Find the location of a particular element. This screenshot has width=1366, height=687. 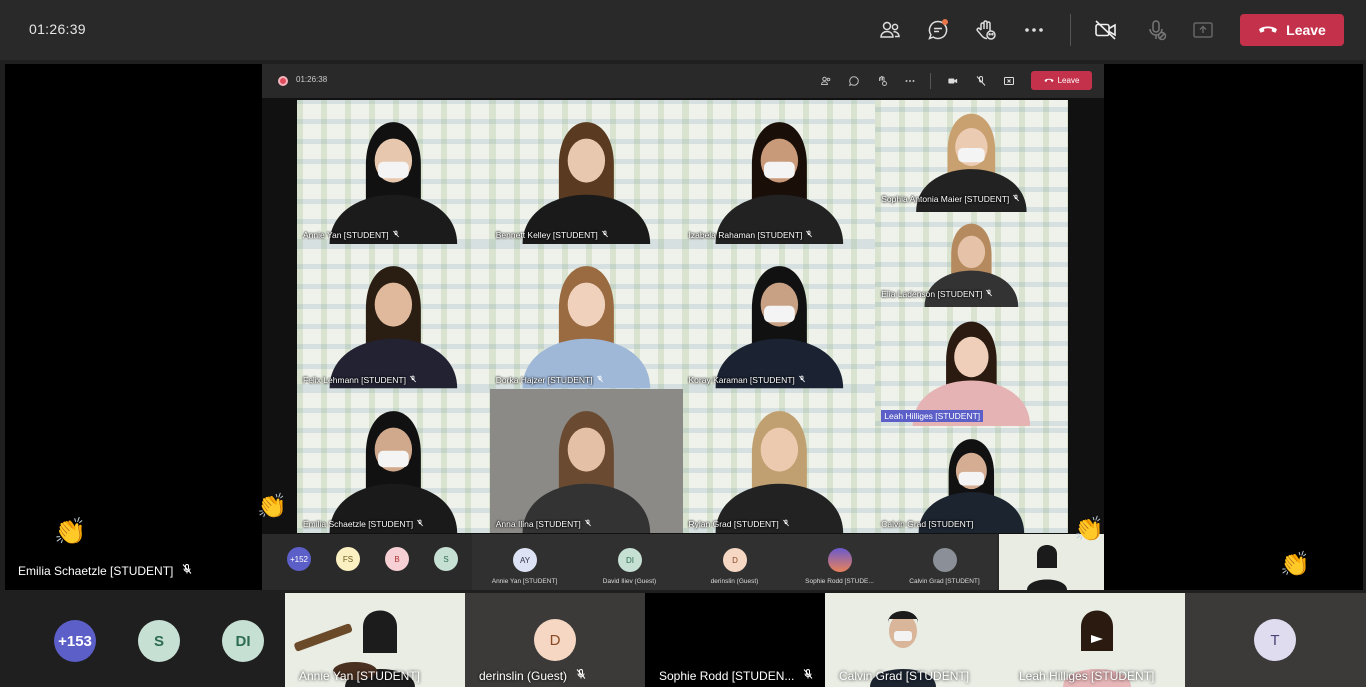

participant-name: Anna Ilina [STUDENT] is located at coordinates (538, 523).